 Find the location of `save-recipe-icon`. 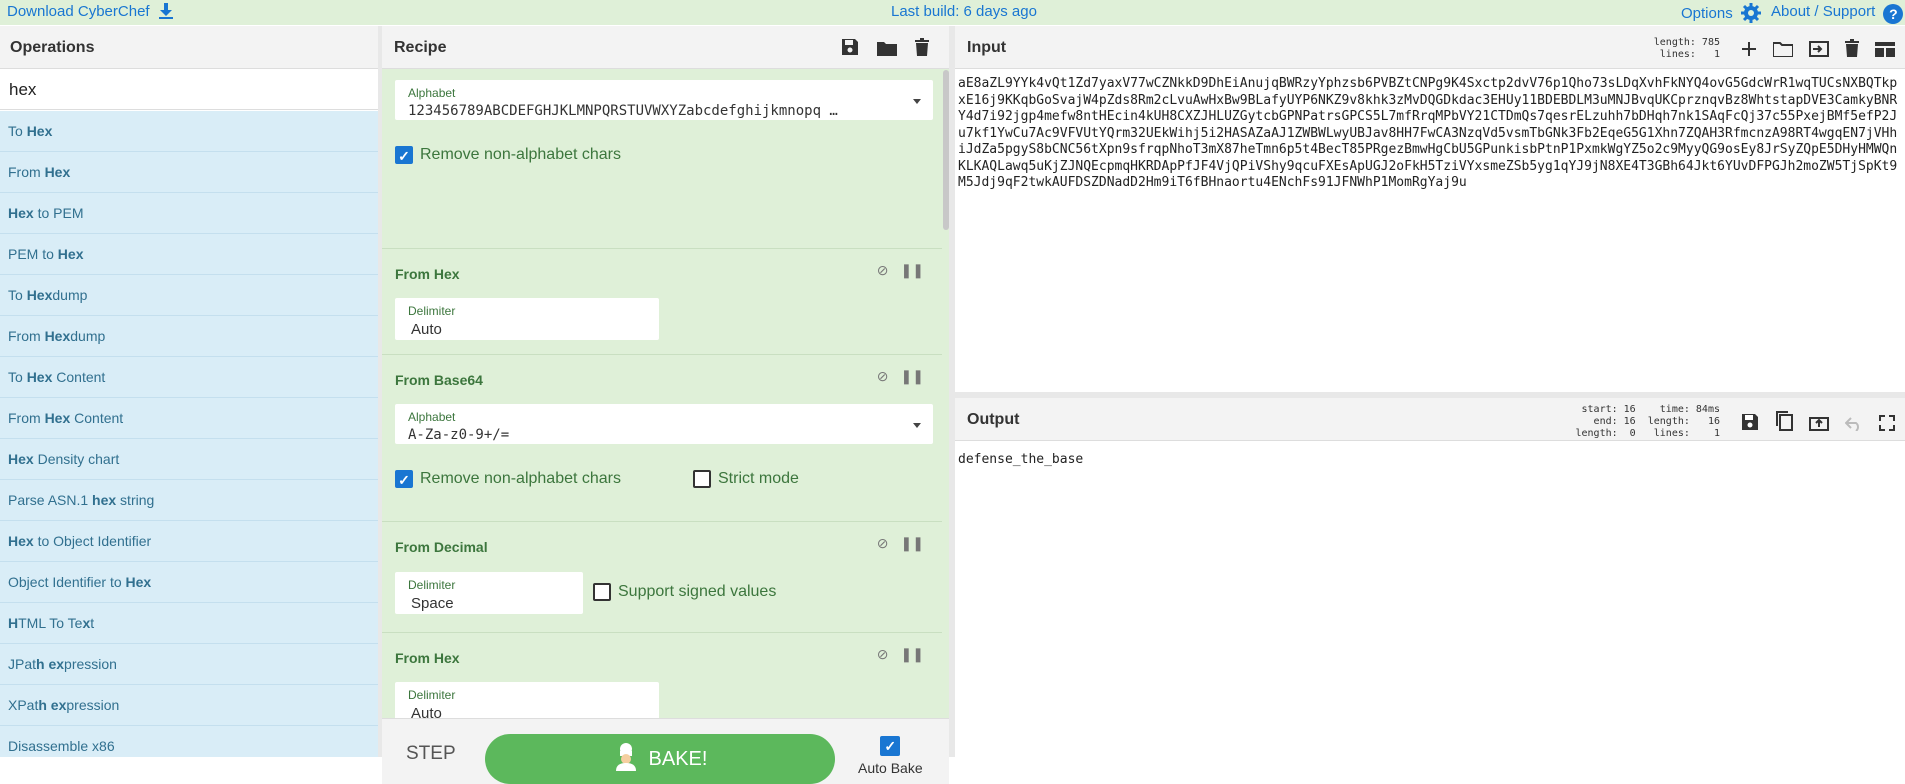

save-recipe-icon is located at coordinates (850, 48).